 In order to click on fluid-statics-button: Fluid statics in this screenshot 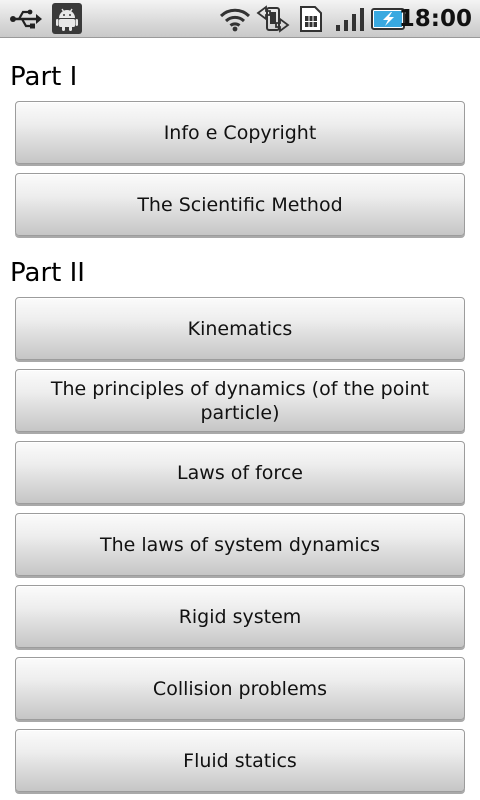, I will do `click(240, 760)`.